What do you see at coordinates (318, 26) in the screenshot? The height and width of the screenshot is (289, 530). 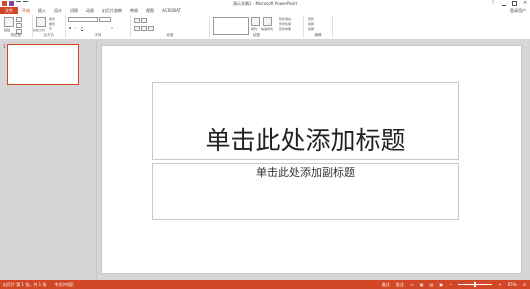 I see `group-editing: 查找 替换 选择 编辑` at bounding box center [318, 26].